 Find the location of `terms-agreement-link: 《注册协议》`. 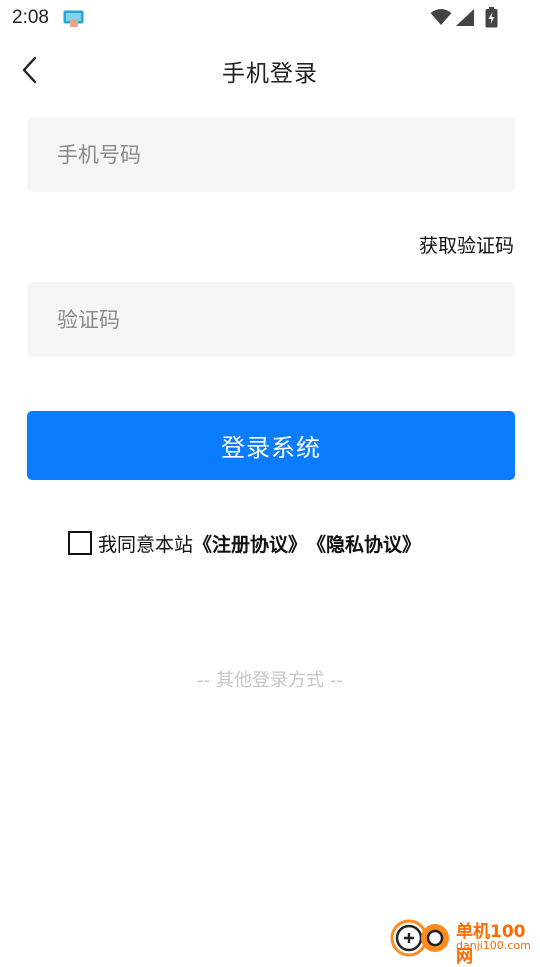

terms-agreement-link: 《注册协议》 is located at coordinates (250, 543).